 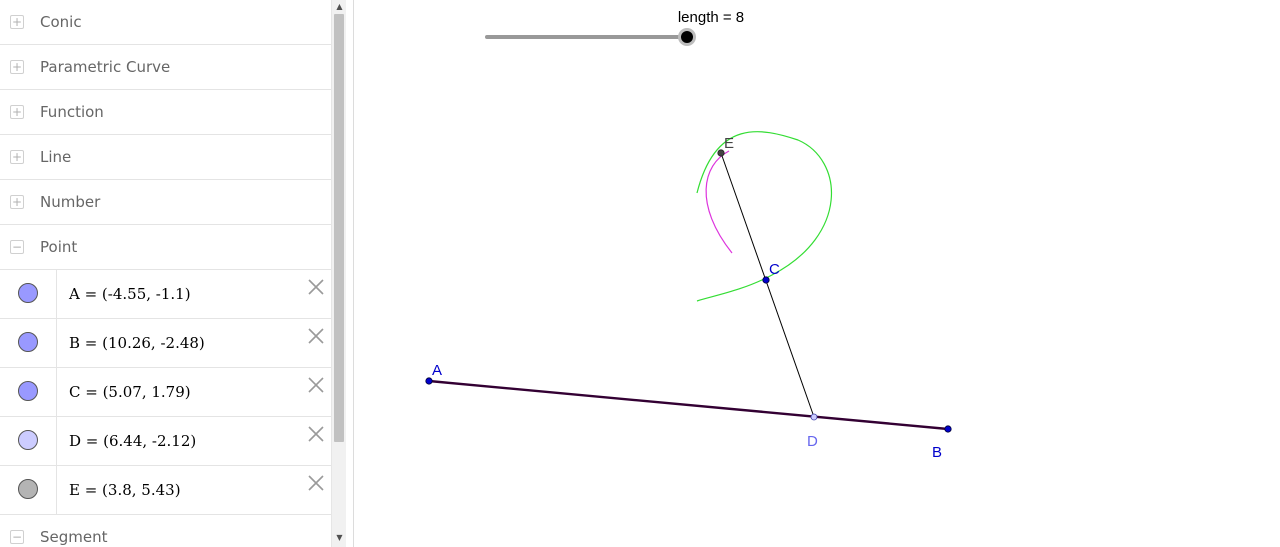 I want to click on group-label: Function, so click(x=72, y=112).